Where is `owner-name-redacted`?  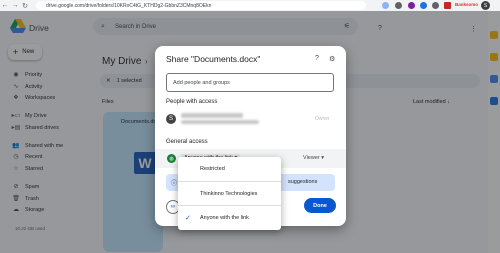 owner-name-redacted is located at coordinates (212, 115).